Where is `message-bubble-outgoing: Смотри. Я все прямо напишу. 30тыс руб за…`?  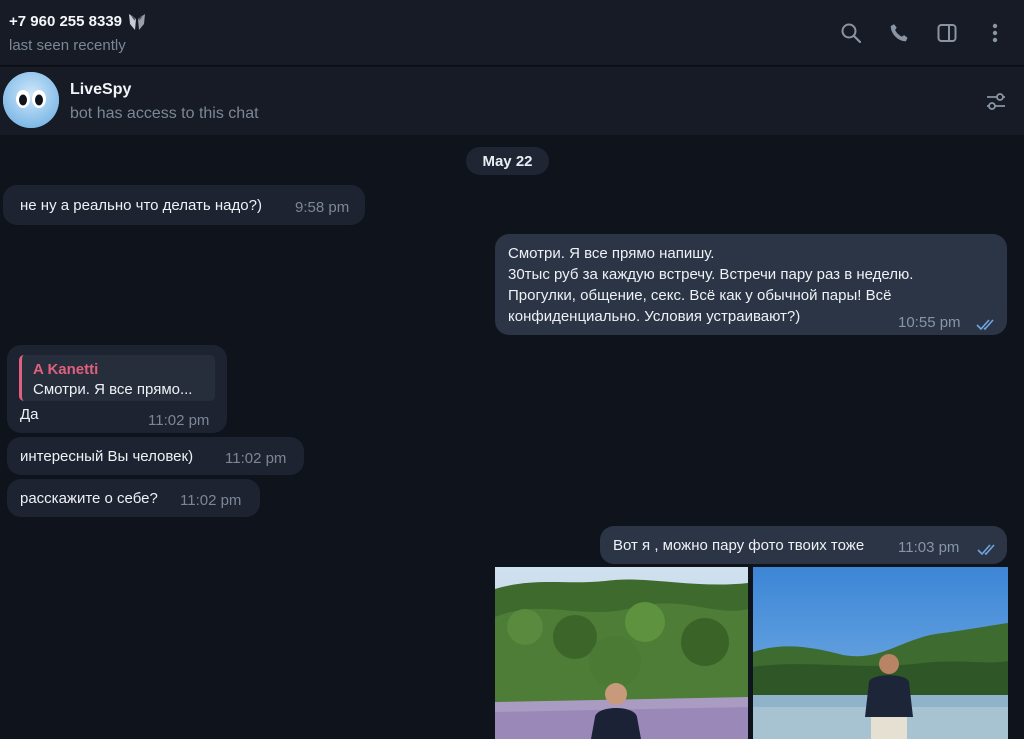 message-bubble-outgoing: Смотри. Я все прямо напишу. 30тыс руб за… is located at coordinates (751, 284).